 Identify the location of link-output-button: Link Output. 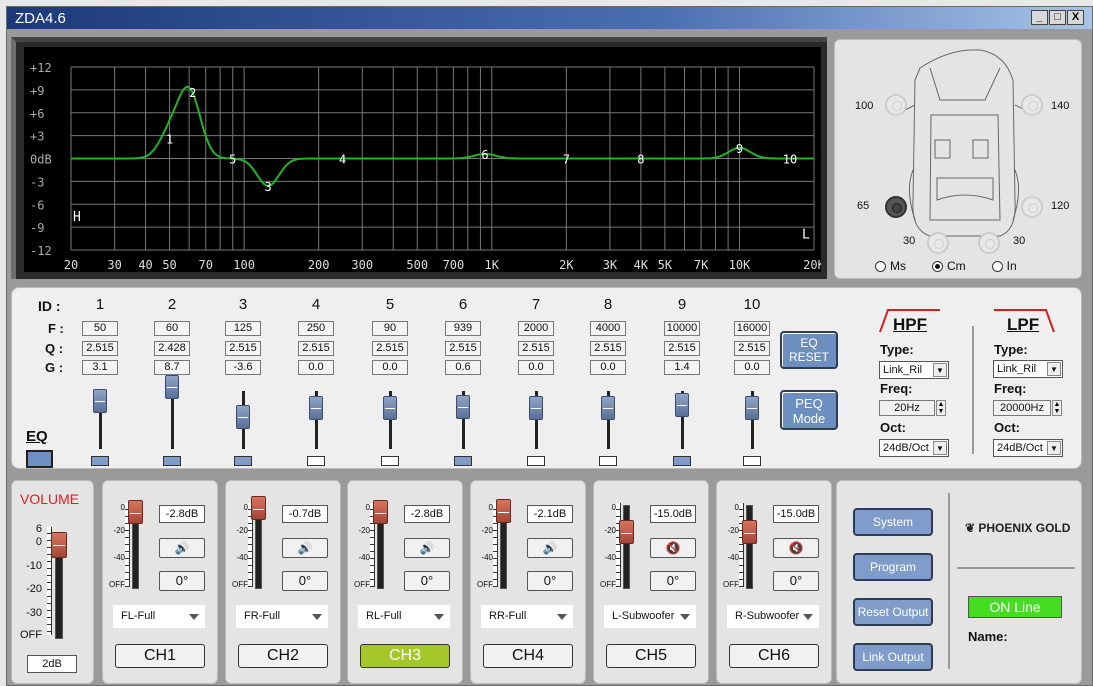
(893, 657).